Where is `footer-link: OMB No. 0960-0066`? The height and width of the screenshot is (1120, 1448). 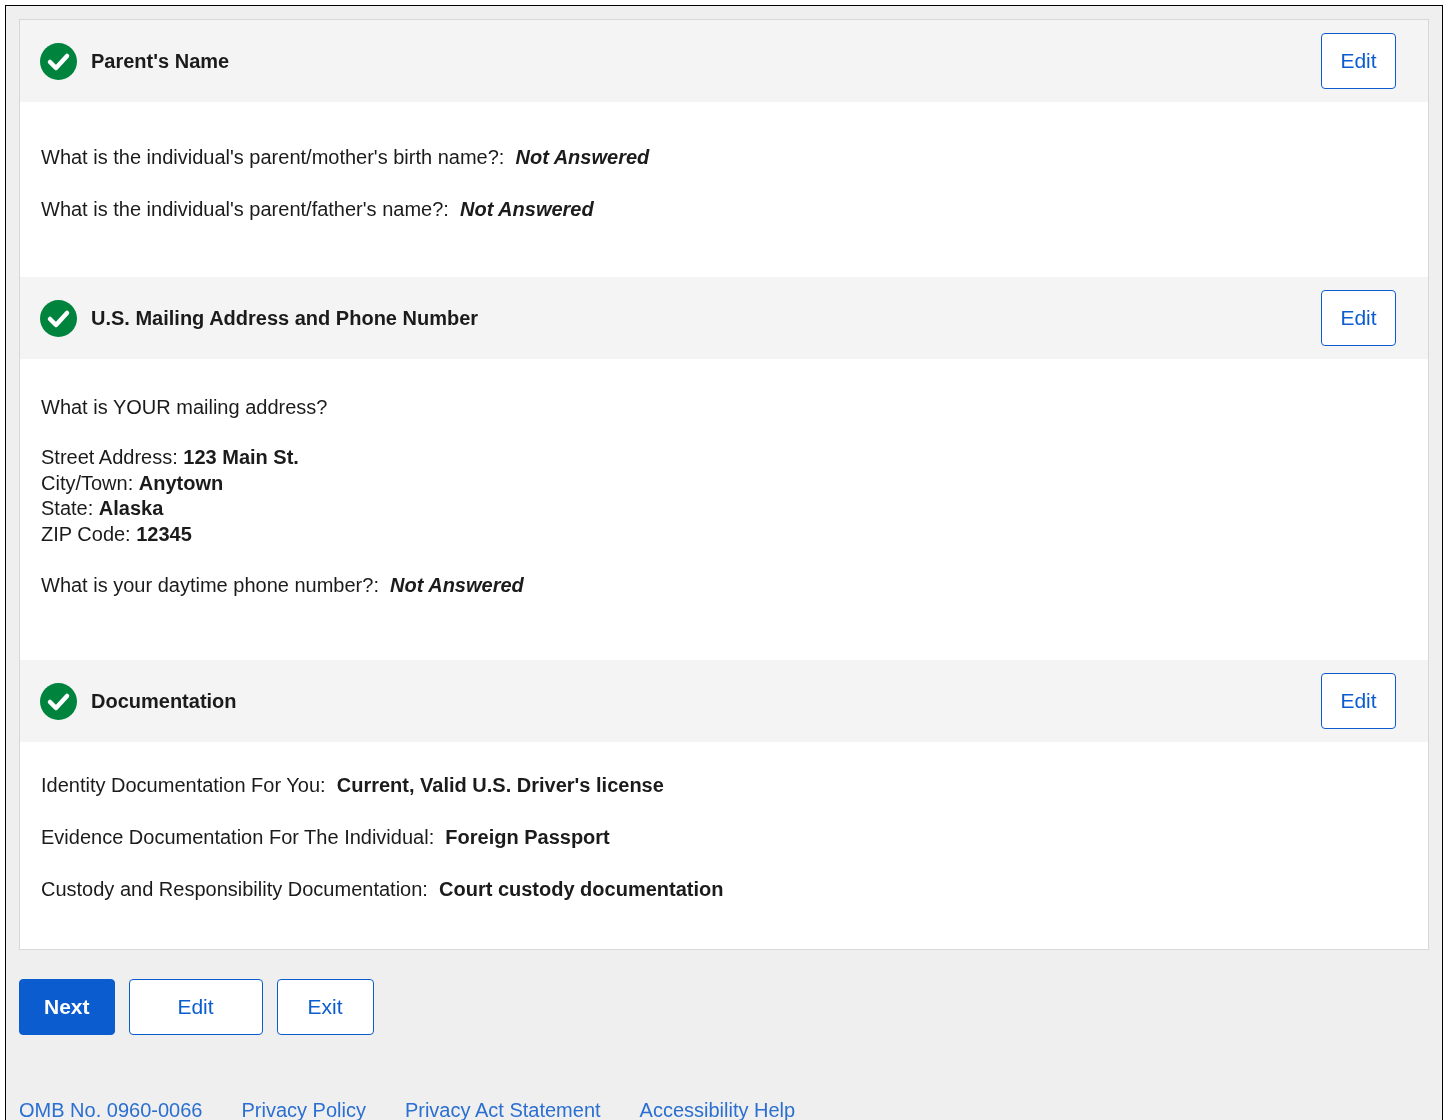 footer-link: OMB No. 0960-0066 is located at coordinates (111, 1107).